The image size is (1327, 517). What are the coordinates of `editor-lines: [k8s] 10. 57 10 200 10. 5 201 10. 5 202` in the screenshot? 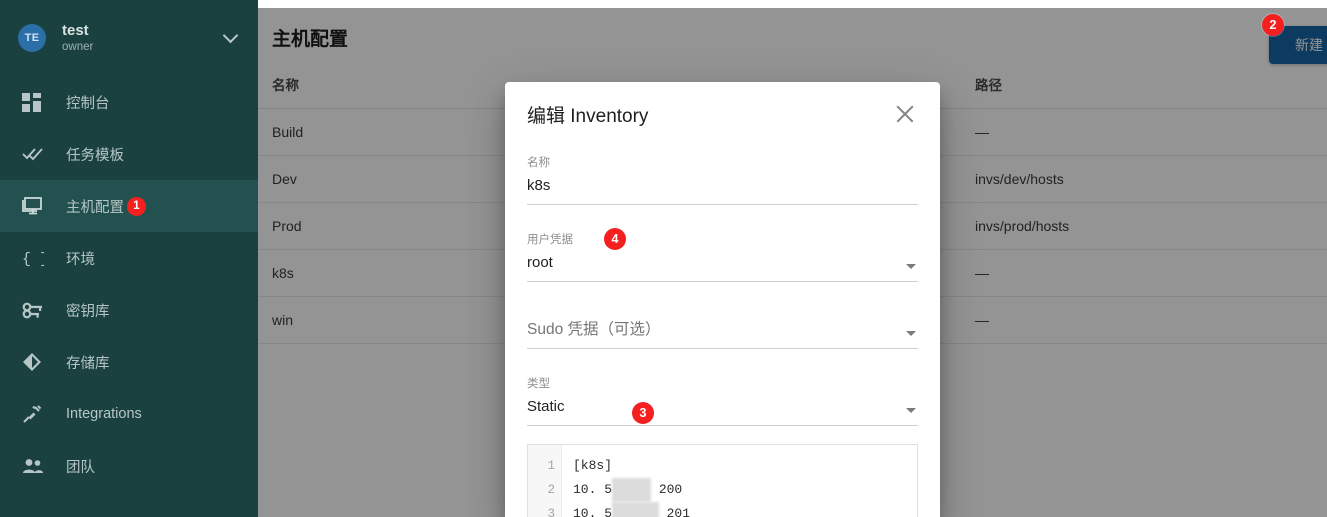 It's located at (739, 481).